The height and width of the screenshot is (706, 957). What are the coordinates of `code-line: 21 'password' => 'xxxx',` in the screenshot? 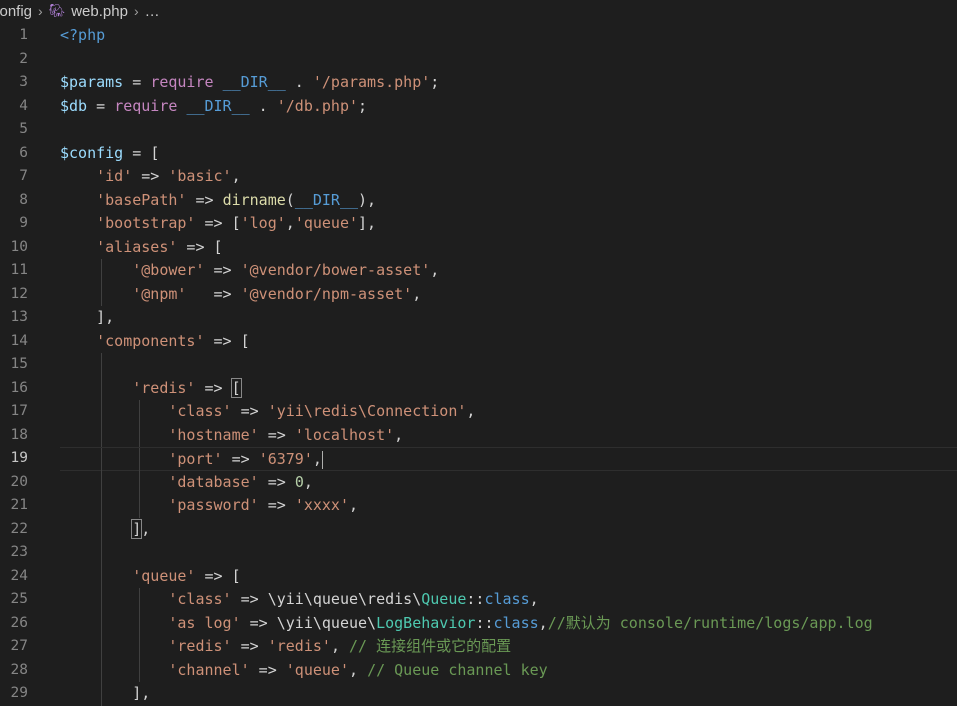 It's located at (478, 506).